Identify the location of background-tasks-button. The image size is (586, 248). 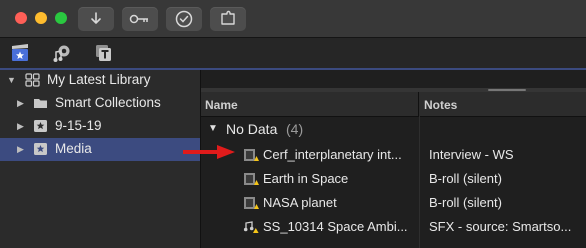
(184, 19).